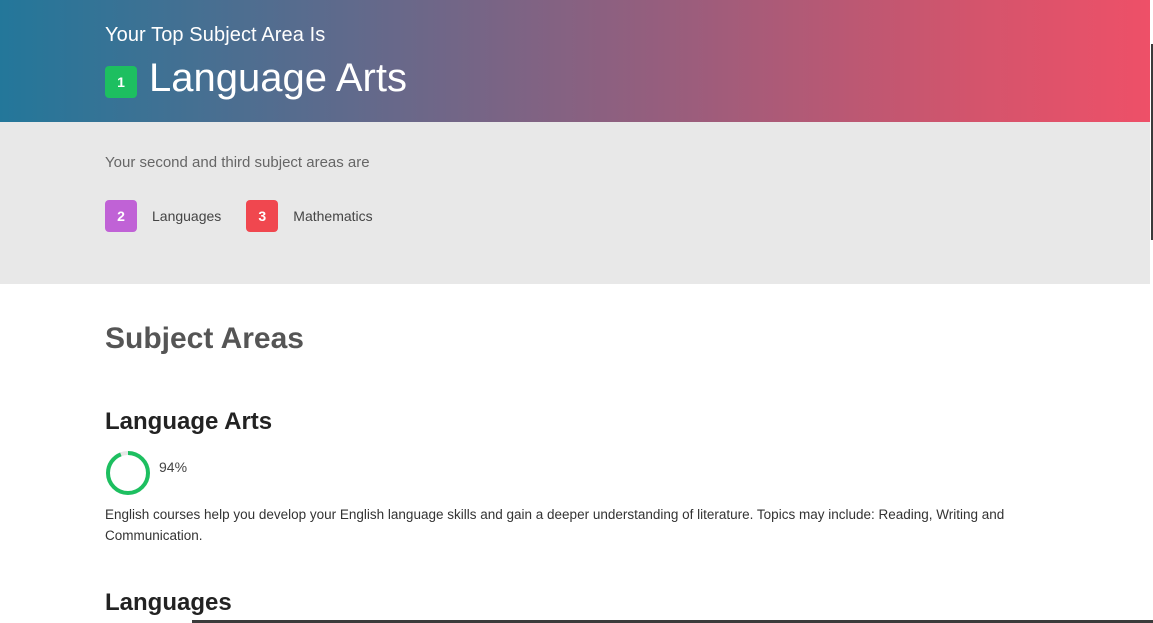 The width and height of the screenshot is (1153, 623). I want to click on rank-badge-1: 1, so click(121, 82).